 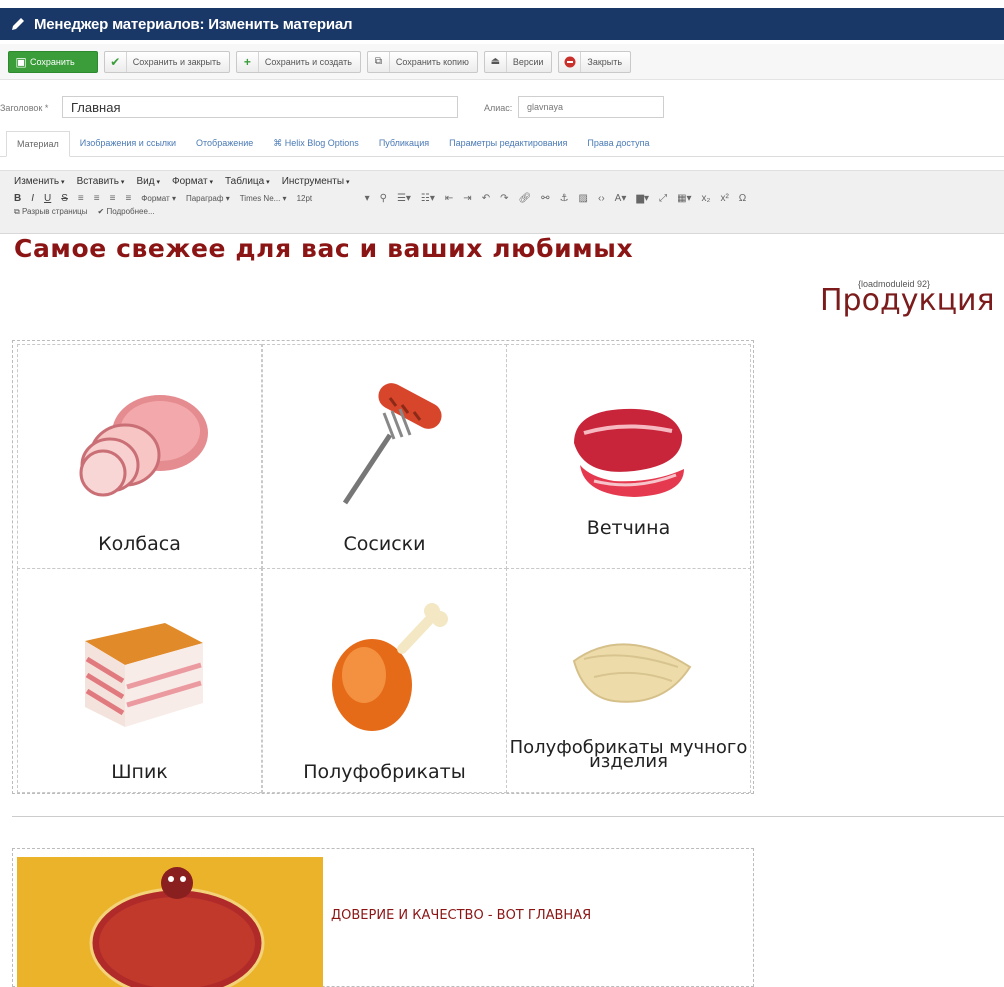 I want to click on menu-edit: Изменить, so click(x=39, y=181).